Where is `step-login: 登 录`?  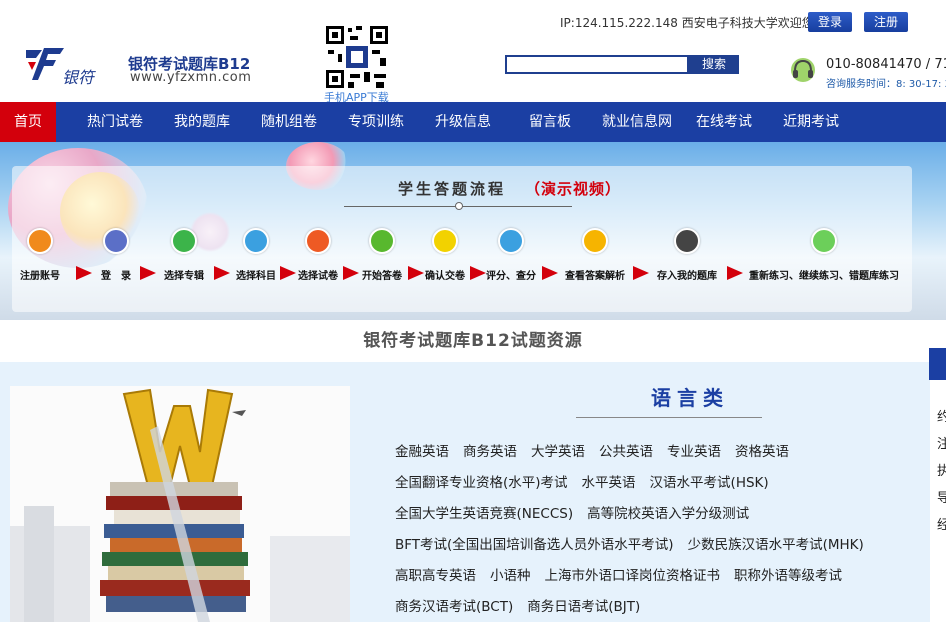
step-login: 登 录 is located at coordinates (116, 255).